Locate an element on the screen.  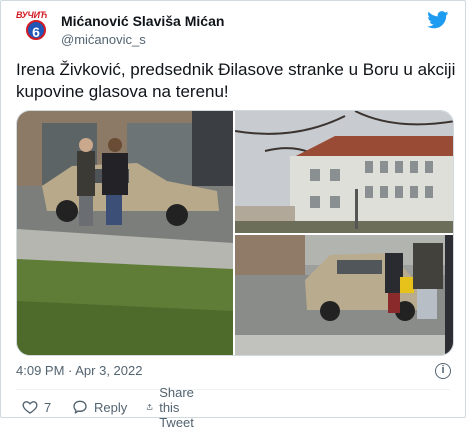
reply-bubble-icon is located at coordinates (80, 407).